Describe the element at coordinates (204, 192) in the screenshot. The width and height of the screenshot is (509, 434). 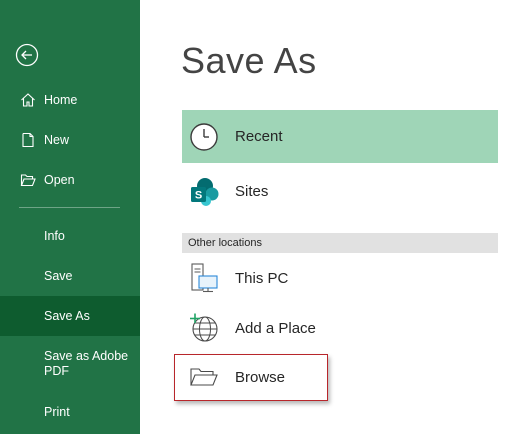
I see `sharepoint-icon: S` at that location.